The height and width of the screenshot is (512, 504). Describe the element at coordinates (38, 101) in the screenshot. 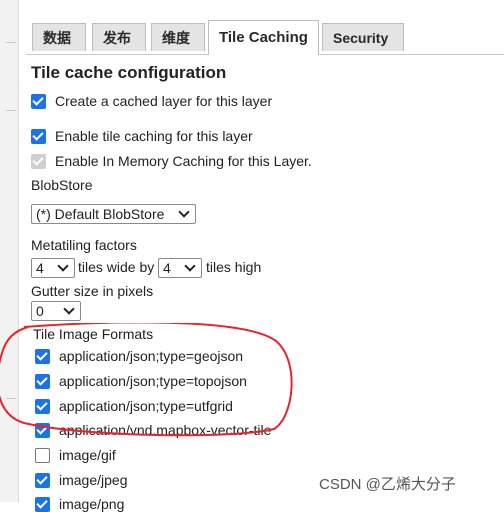

I see `create-cached-layer-checkbox` at that location.